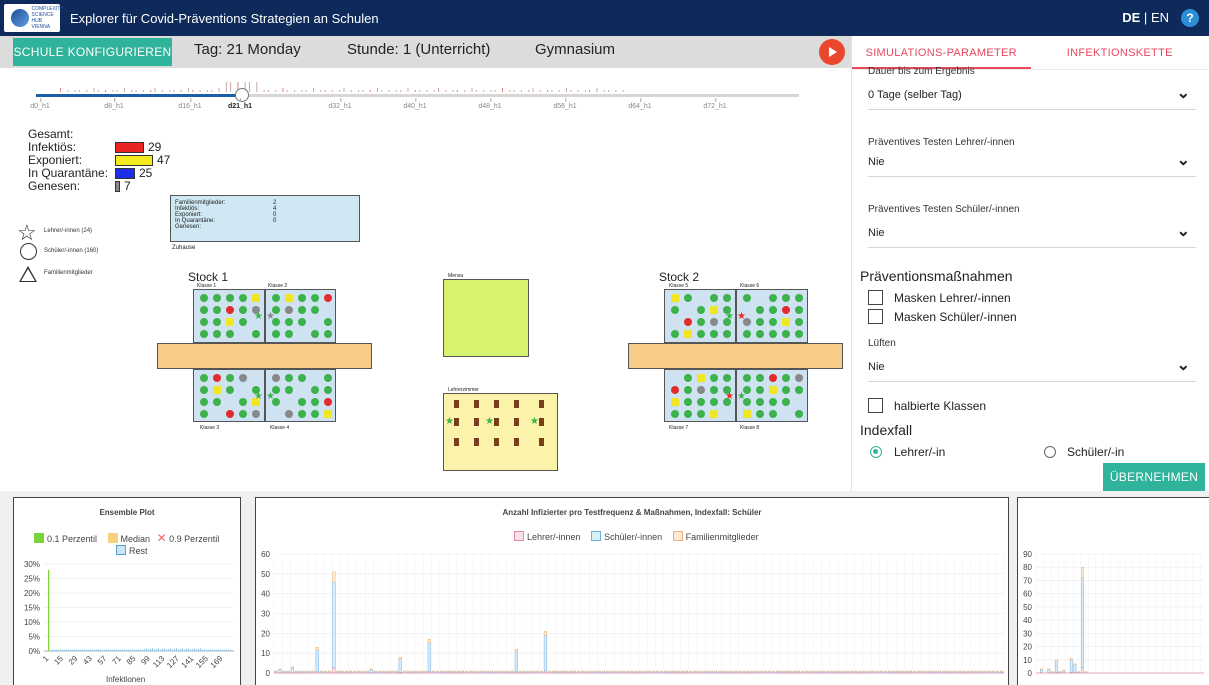  Describe the element at coordinates (1050, 452) in the screenshot. I see `index-student-radio` at that location.